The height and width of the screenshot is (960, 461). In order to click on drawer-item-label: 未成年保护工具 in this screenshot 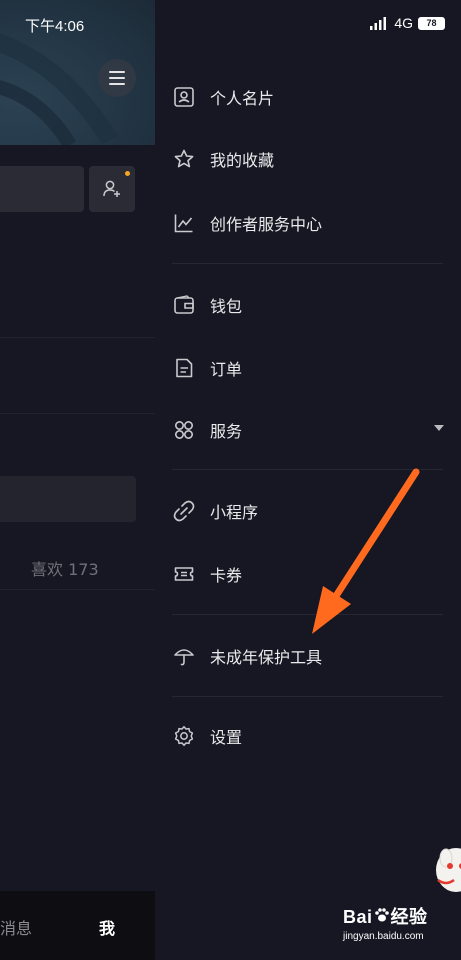, I will do `click(266, 657)`.